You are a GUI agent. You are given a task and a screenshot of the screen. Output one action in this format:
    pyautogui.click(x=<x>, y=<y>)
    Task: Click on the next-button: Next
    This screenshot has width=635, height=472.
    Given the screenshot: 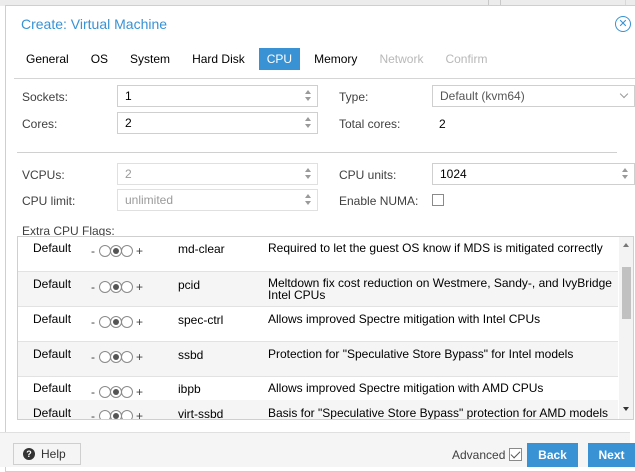 What is the action you would take?
    pyautogui.click(x=611, y=455)
    